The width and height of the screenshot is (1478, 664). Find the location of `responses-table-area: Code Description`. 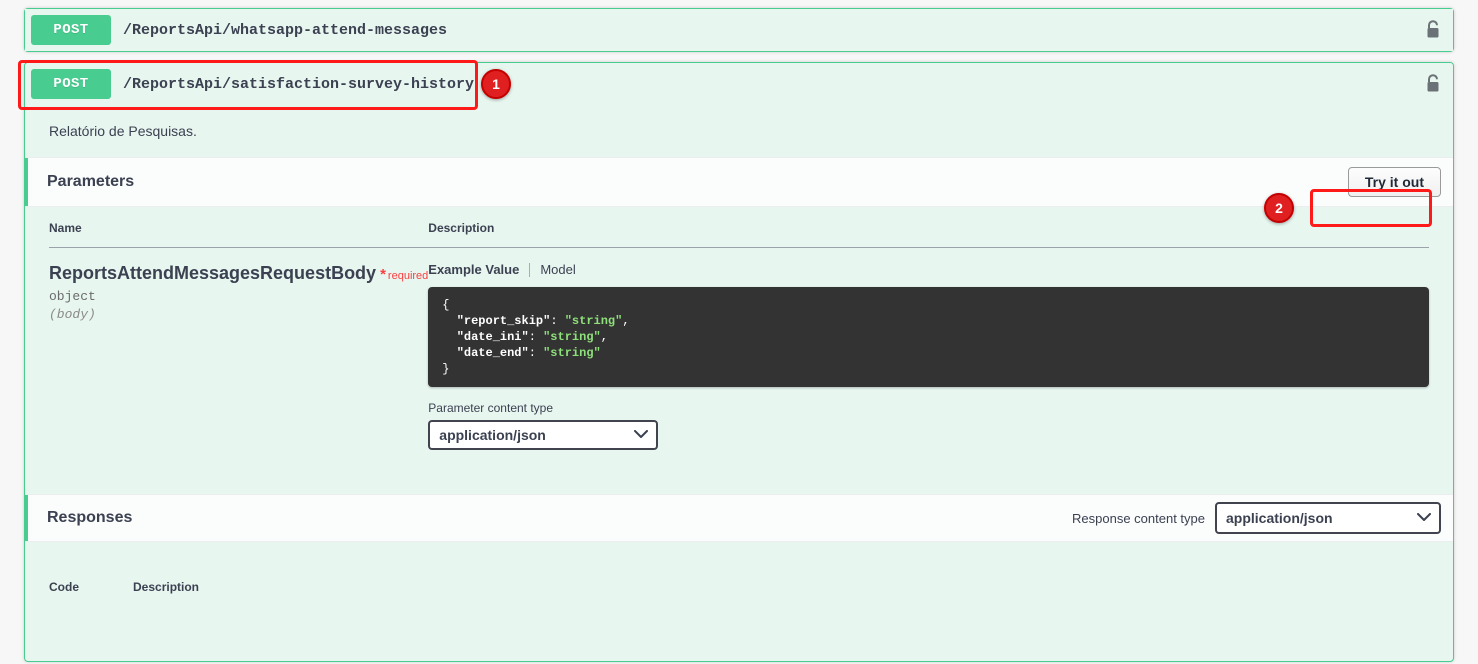

responses-table-area: Code Description is located at coordinates (739, 573).